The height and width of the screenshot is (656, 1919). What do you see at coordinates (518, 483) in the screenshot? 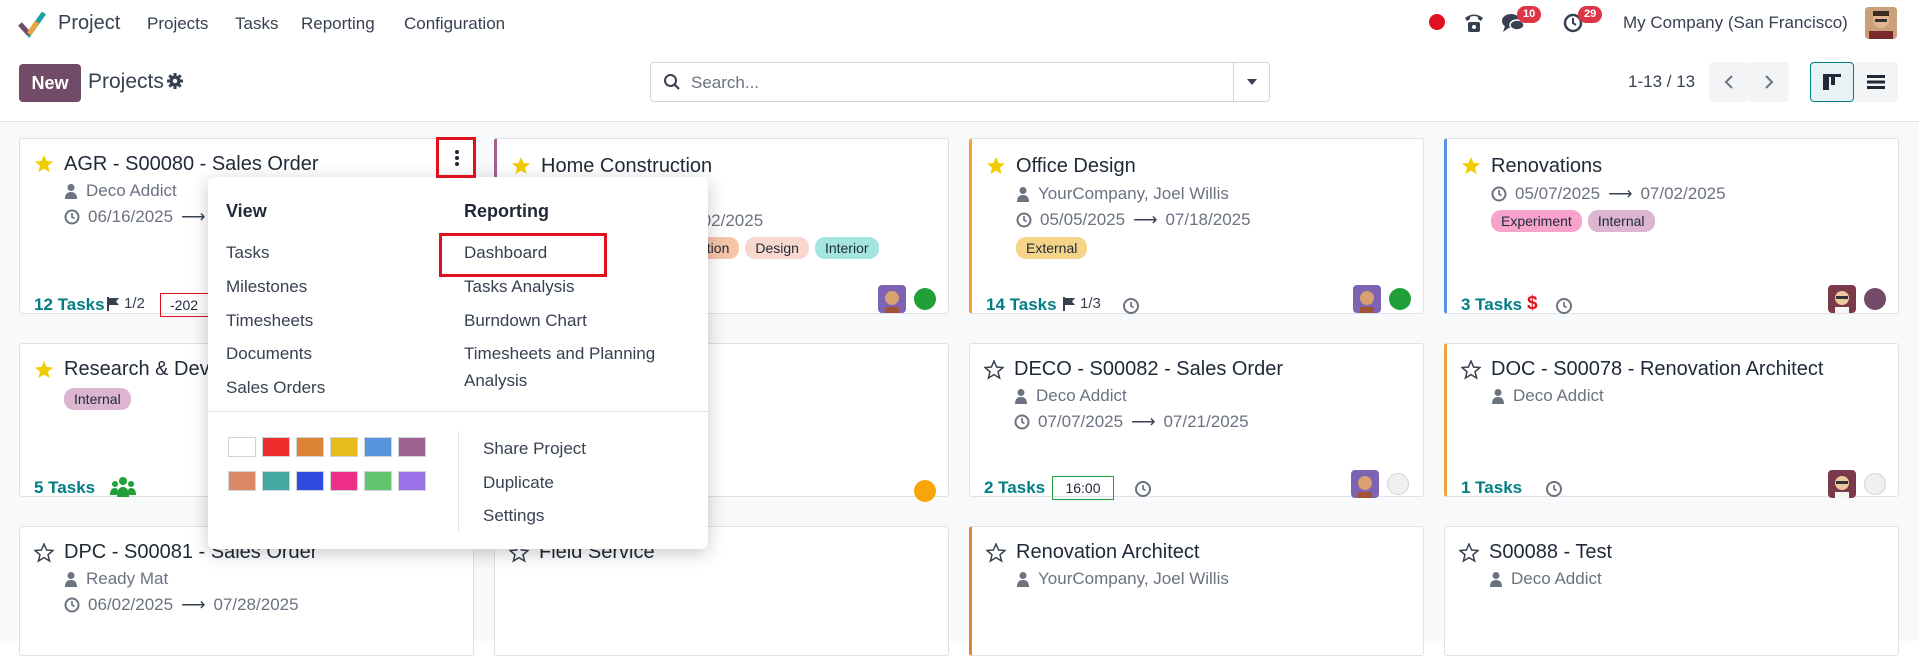
I see `menu-item-duplicate: Duplicate` at bounding box center [518, 483].